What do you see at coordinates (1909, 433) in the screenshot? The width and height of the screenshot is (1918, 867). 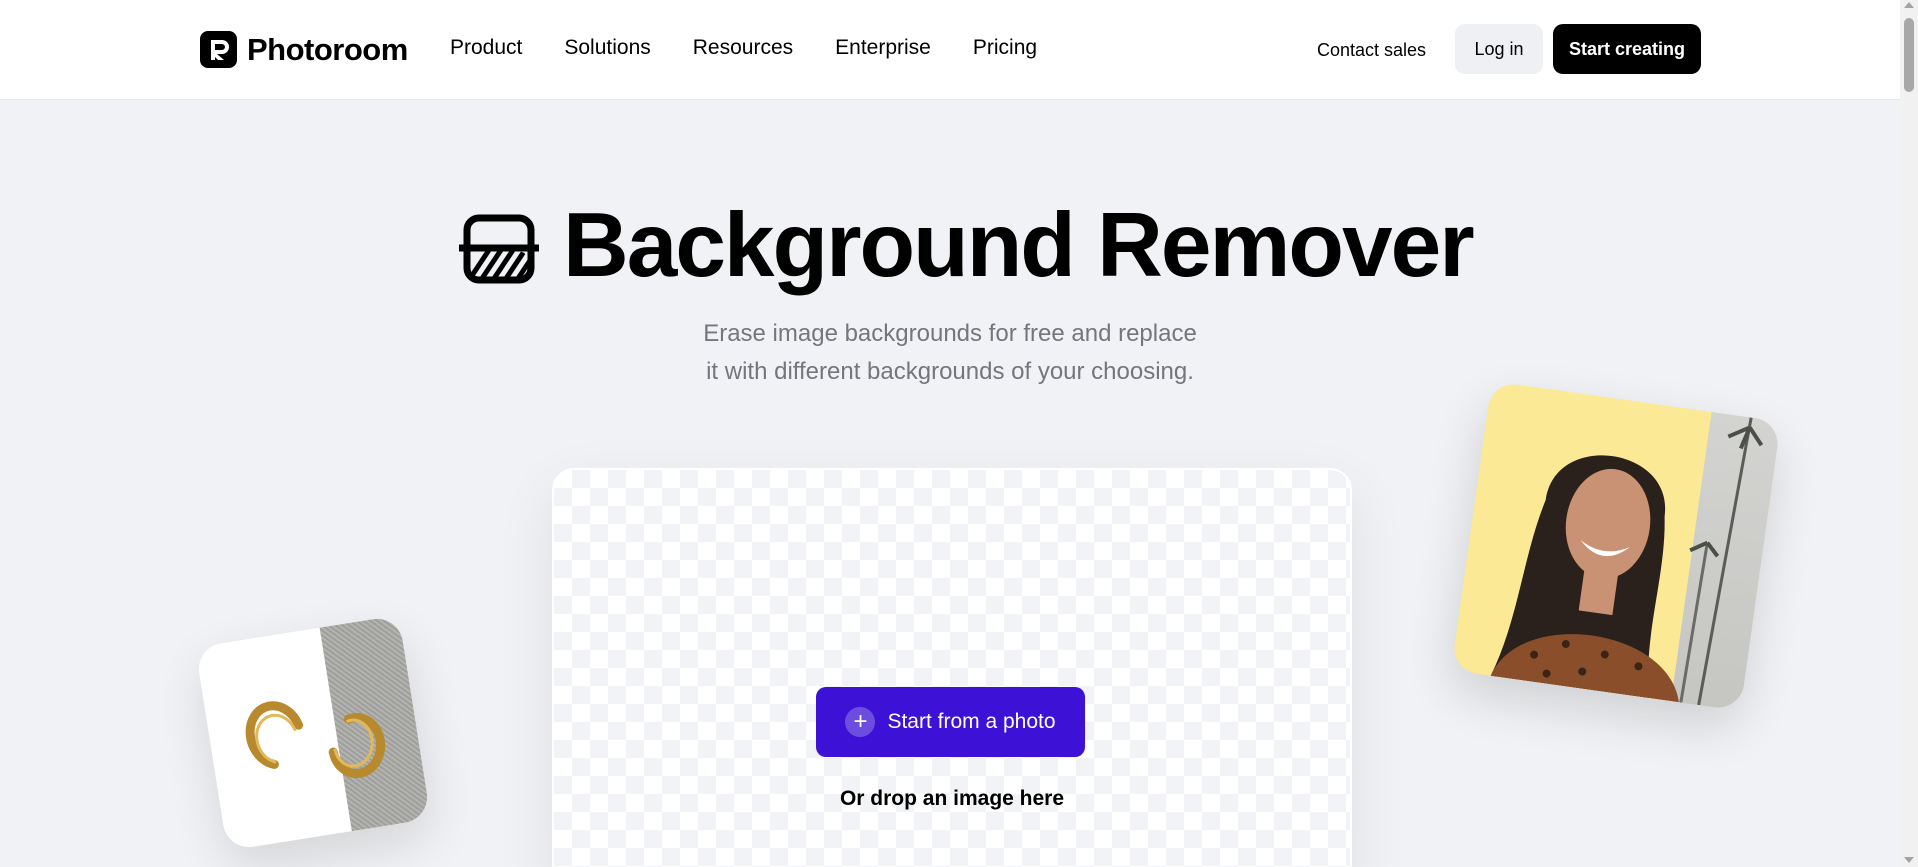 I see `page-scrollbar` at bounding box center [1909, 433].